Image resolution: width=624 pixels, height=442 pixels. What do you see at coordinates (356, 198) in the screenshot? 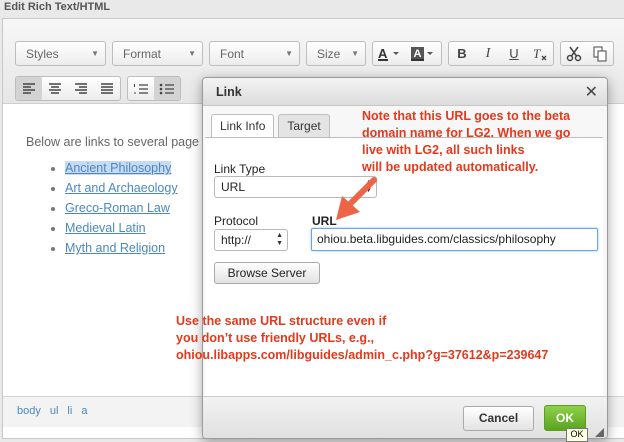
I see `annotation-arrow-icon` at bounding box center [356, 198].